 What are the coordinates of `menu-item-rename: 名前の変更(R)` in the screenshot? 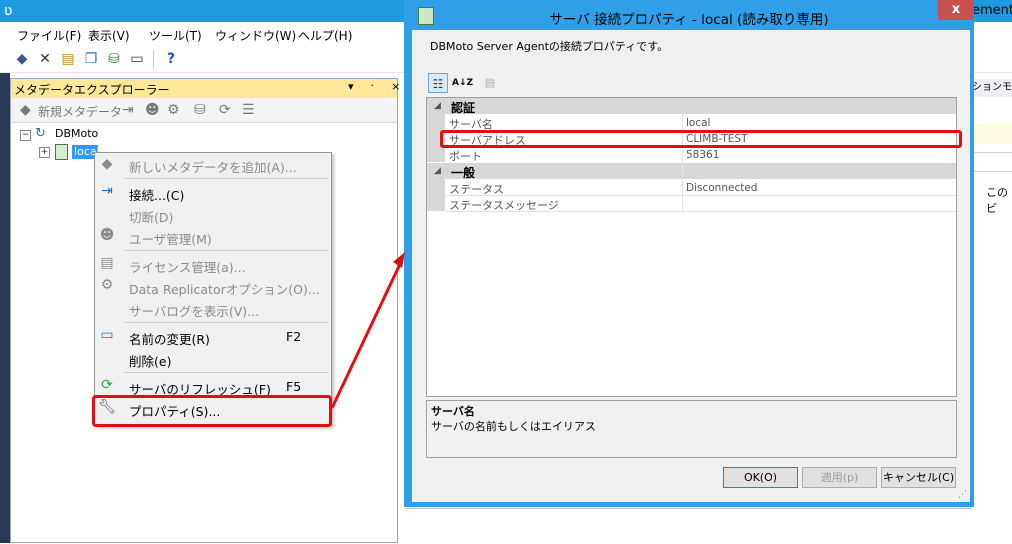 It's located at (169, 338).